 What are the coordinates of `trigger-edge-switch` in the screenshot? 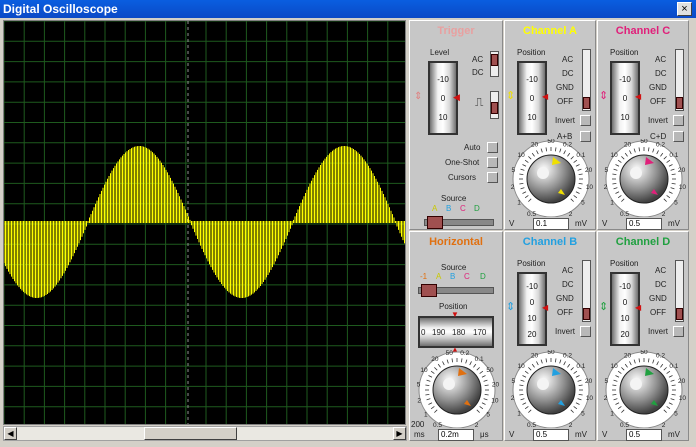 It's located at (494, 105).